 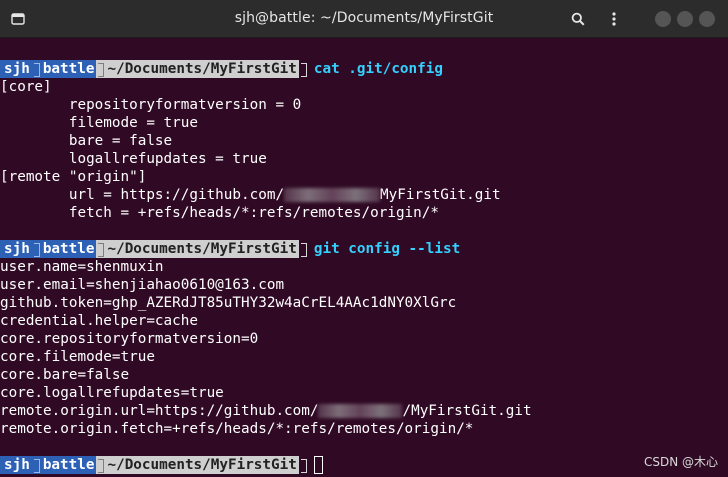 I want to click on output-line: core.repositoryformatversion=0, so click(x=129, y=339).